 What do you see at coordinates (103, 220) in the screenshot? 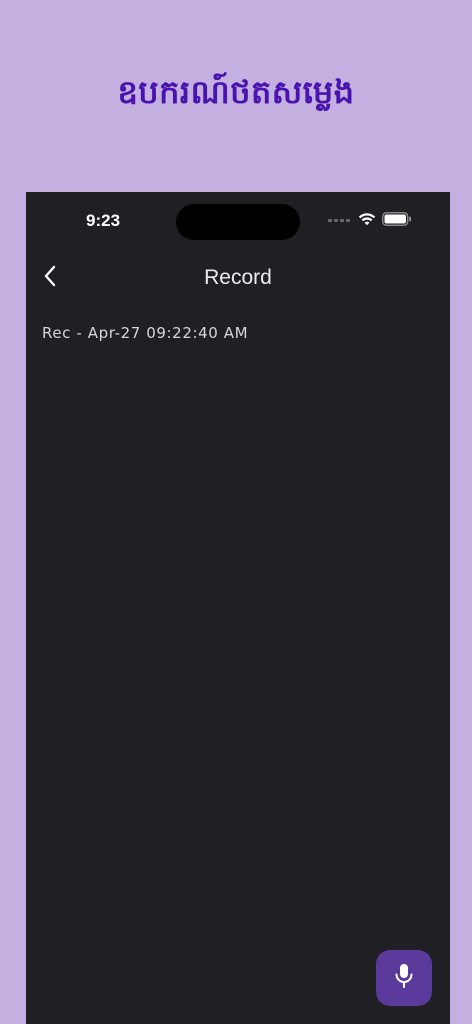
I see `status-time: 9:23` at bounding box center [103, 220].